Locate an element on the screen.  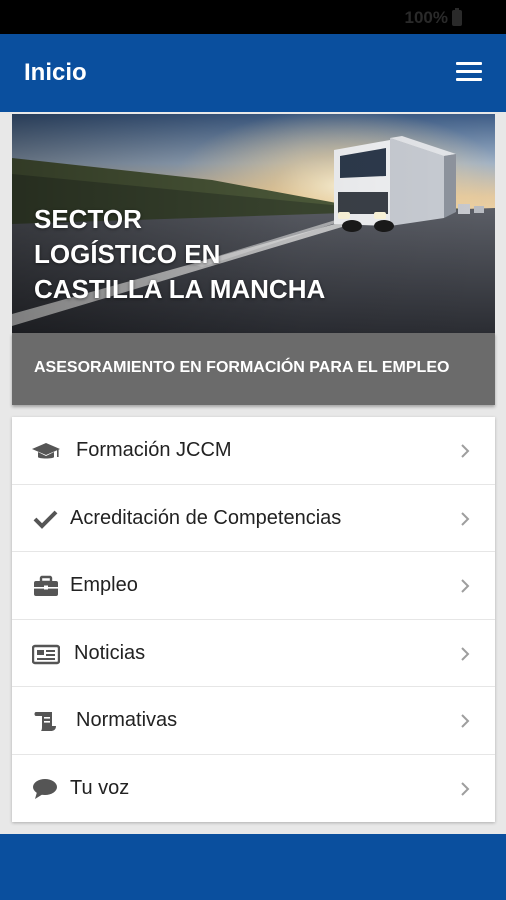
menu-item-label: Acreditación de Competencias is located at coordinates (206, 517).